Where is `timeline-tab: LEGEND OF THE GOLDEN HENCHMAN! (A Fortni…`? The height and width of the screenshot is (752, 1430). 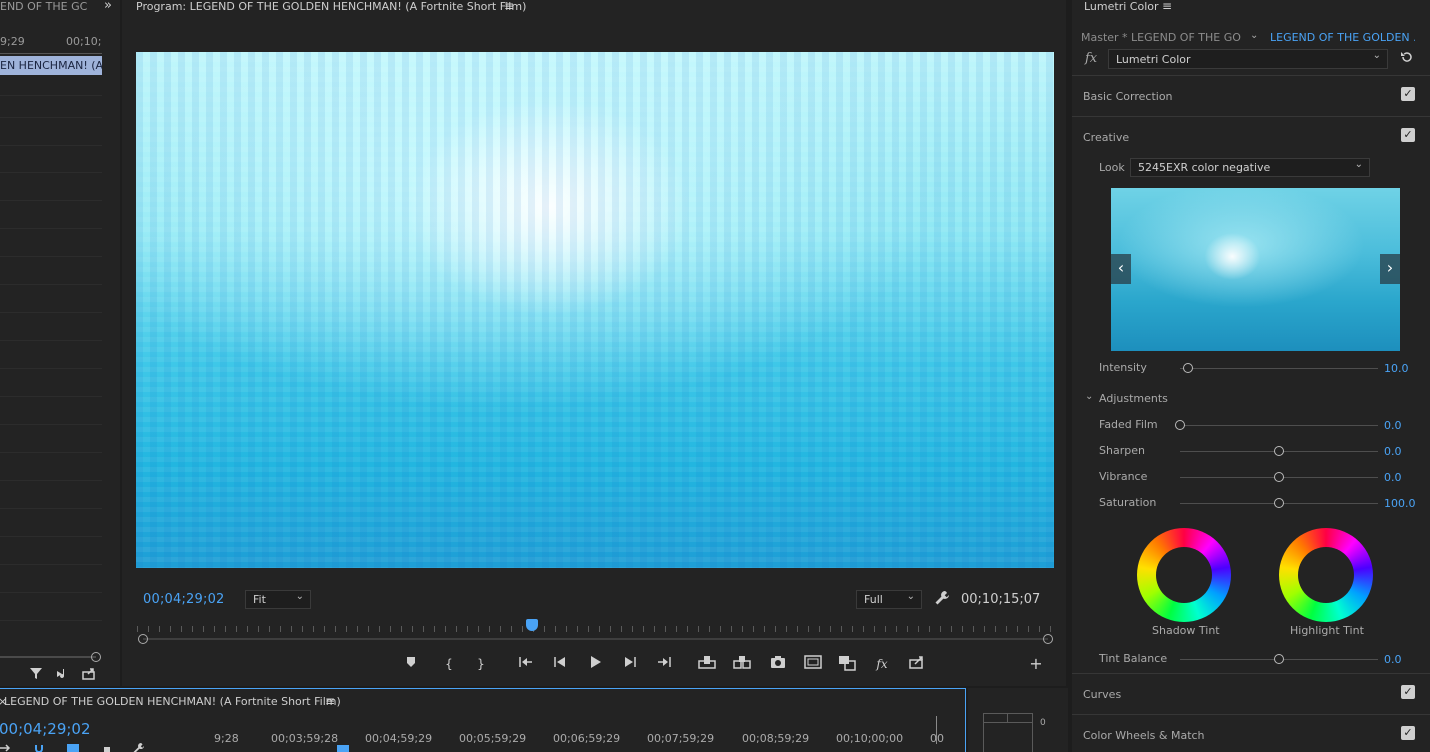
timeline-tab: LEGEND OF THE GOLDEN HENCHMAN! (A Fortni… is located at coordinates (172, 701).